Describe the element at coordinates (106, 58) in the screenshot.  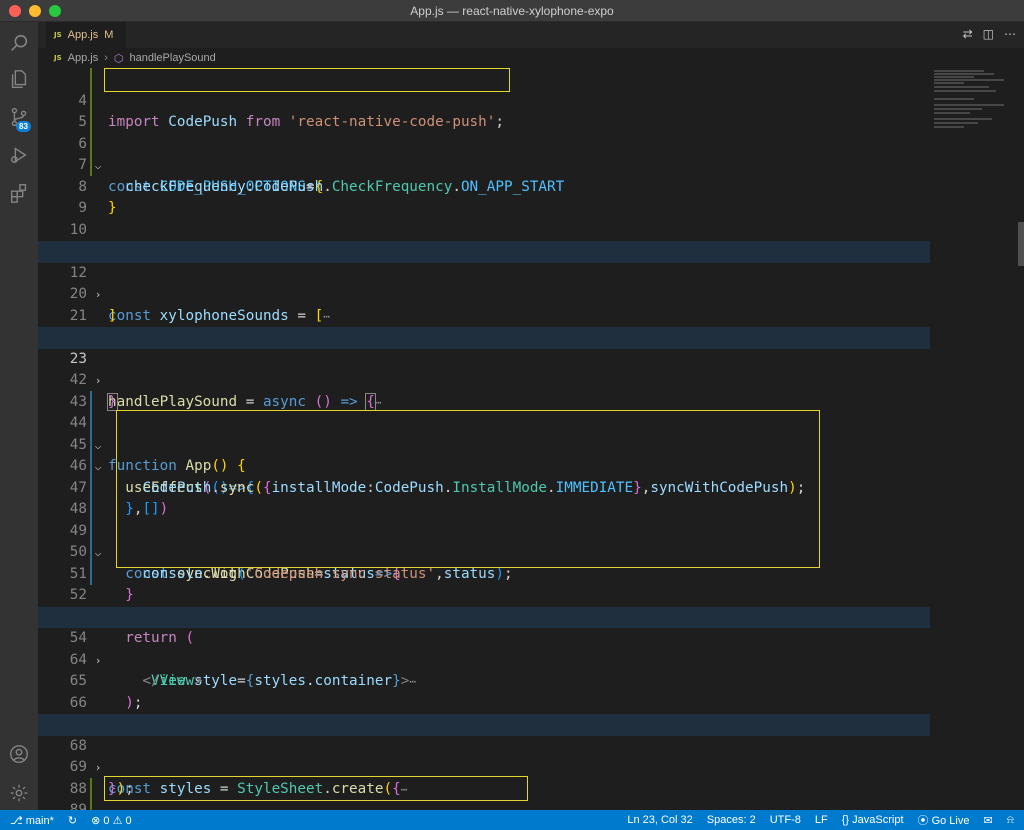
I see `chevron-right-icon: ›` at that location.